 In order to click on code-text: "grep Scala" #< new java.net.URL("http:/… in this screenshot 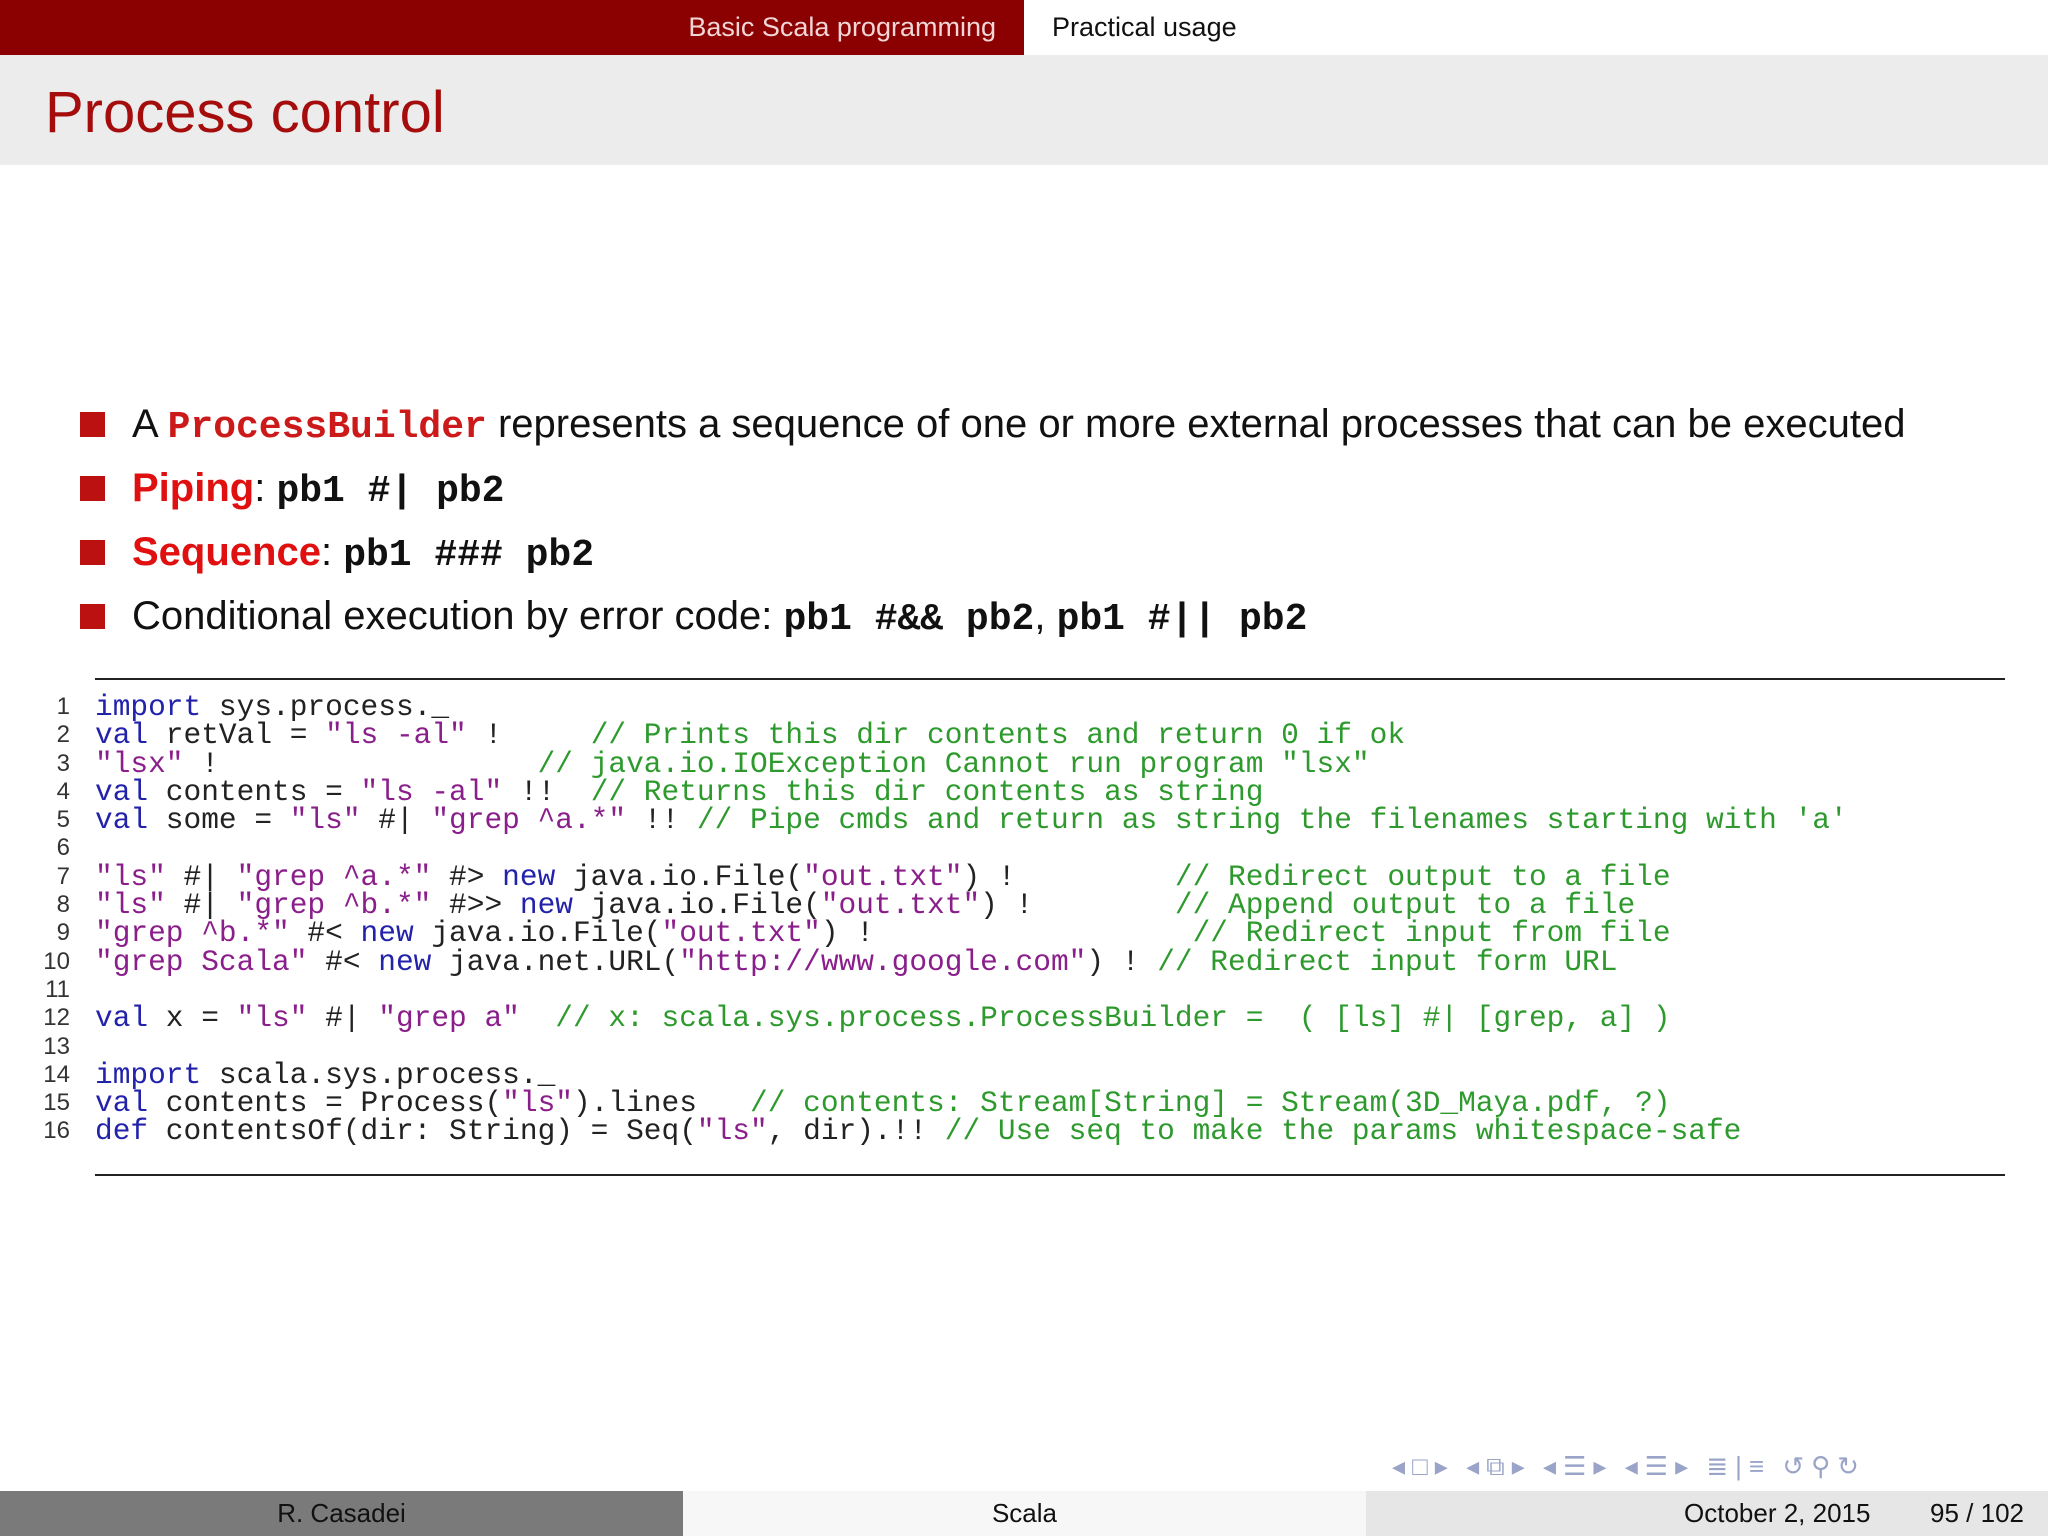, I will do `click(856, 961)`.